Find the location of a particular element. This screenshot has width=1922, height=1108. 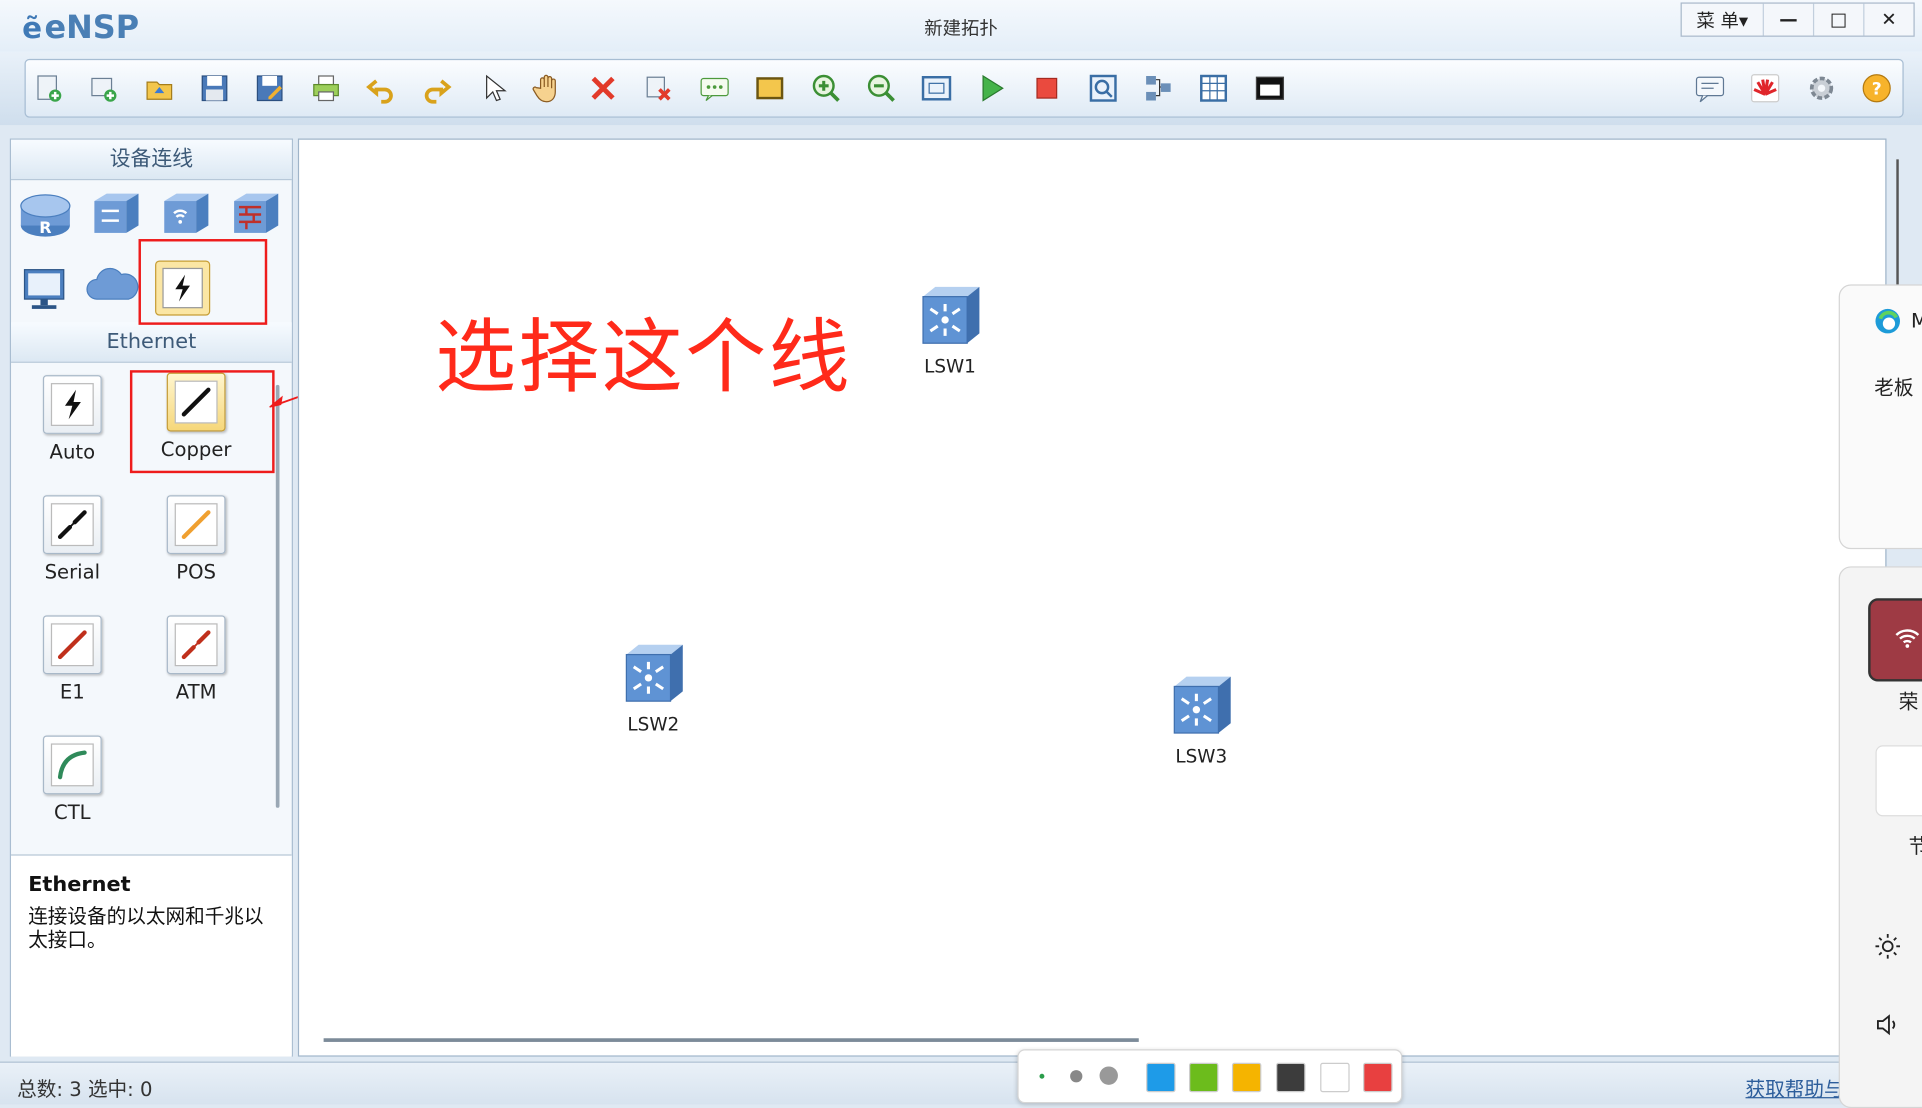

cloud-icon is located at coordinates (113, 287).